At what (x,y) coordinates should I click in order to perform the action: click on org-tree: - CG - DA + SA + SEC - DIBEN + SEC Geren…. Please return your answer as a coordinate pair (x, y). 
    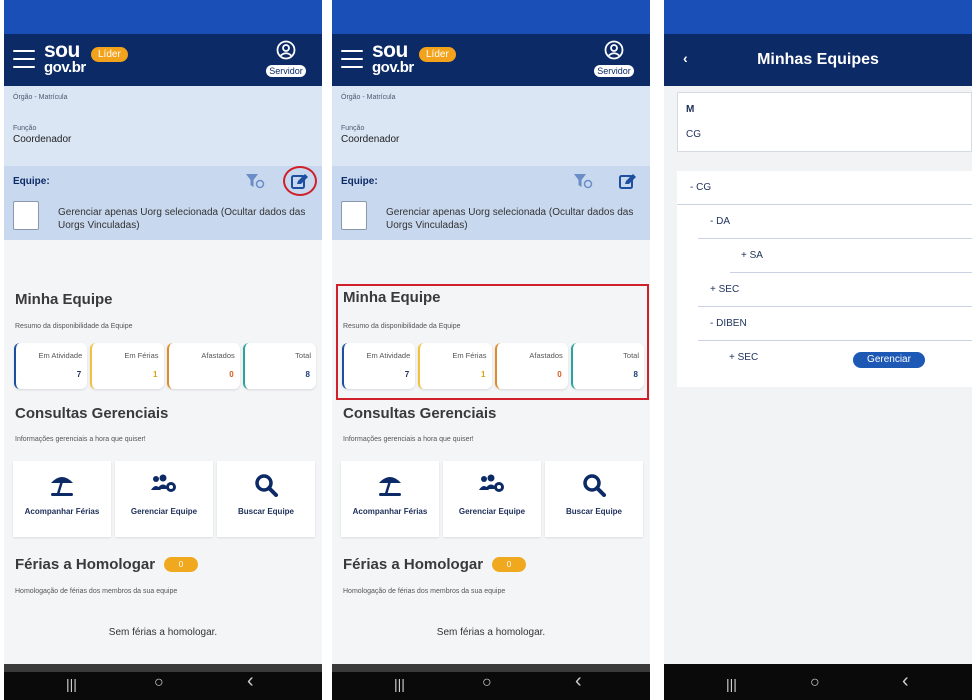
    Looking at the image, I should click on (824, 279).